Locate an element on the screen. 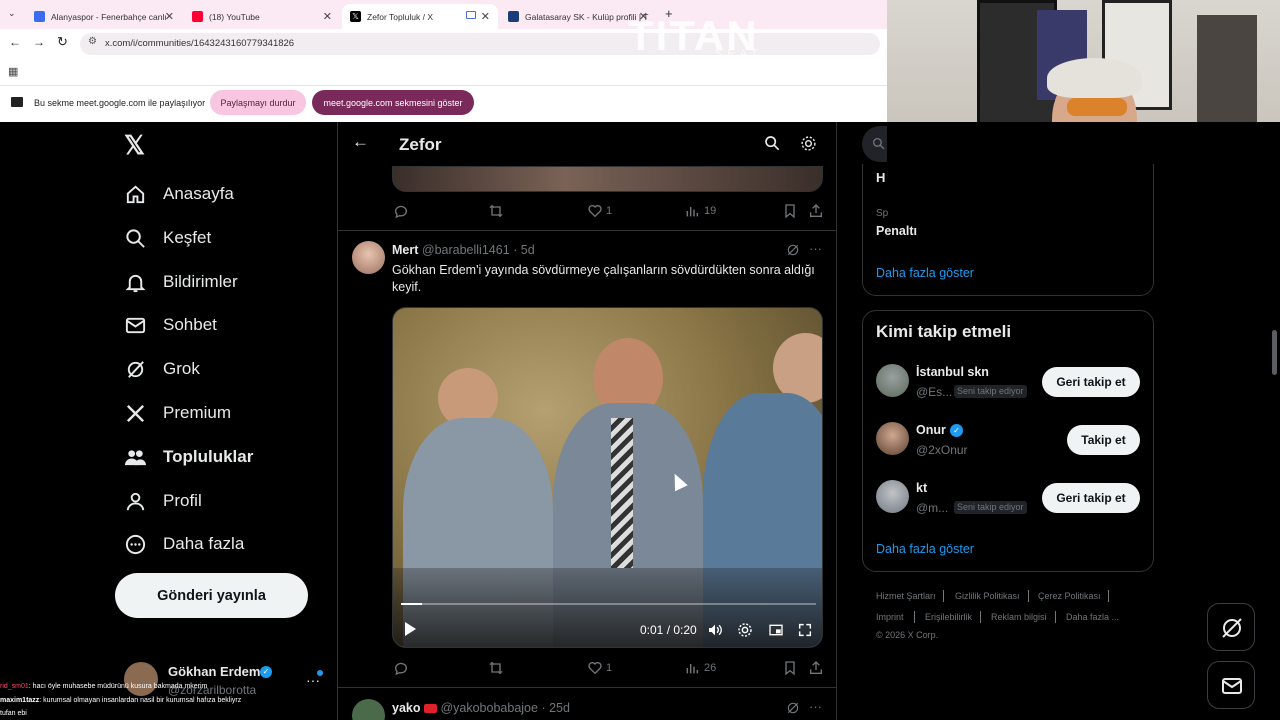 This screenshot has height=720, width=1280. footer-link: Çerez Politikası is located at coordinates (1069, 596).